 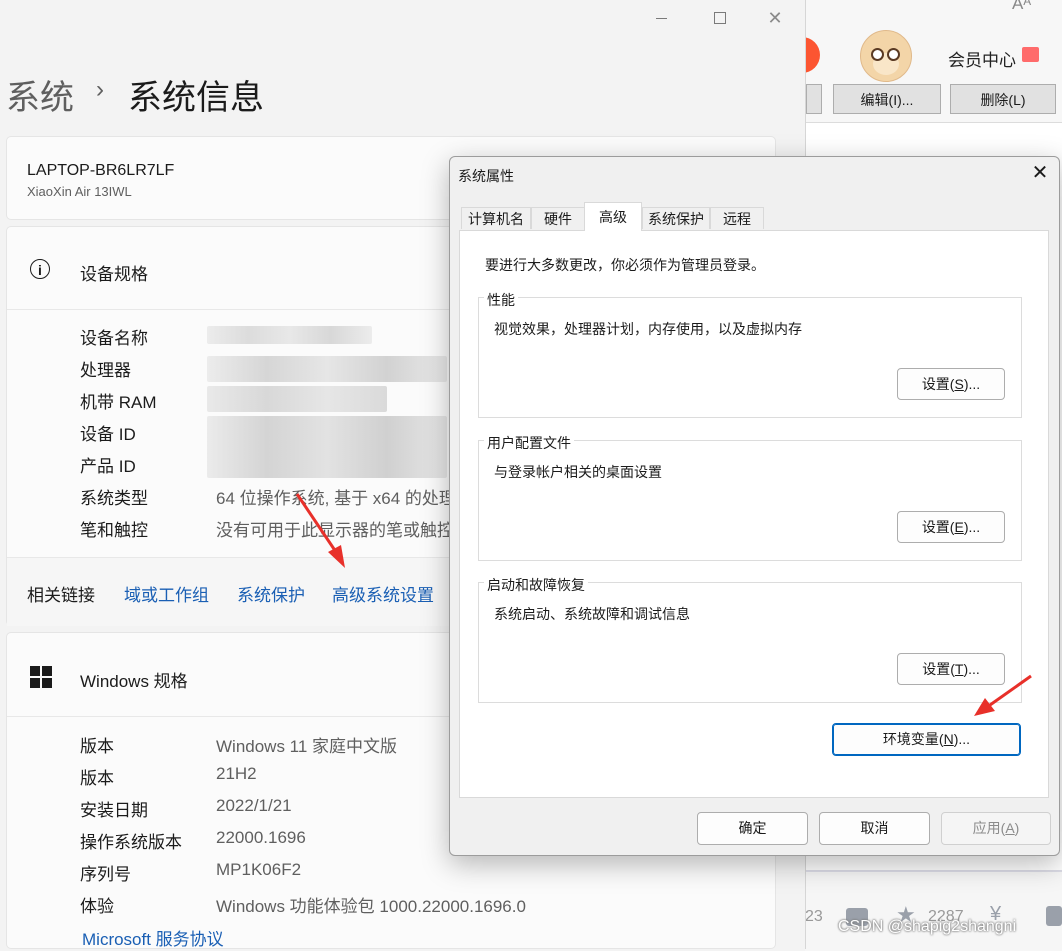 What do you see at coordinates (927, 926) in the screenshot?
I see `csdn-watermark: CSDN @shapig2shangni` at bounding box center [927, 926].